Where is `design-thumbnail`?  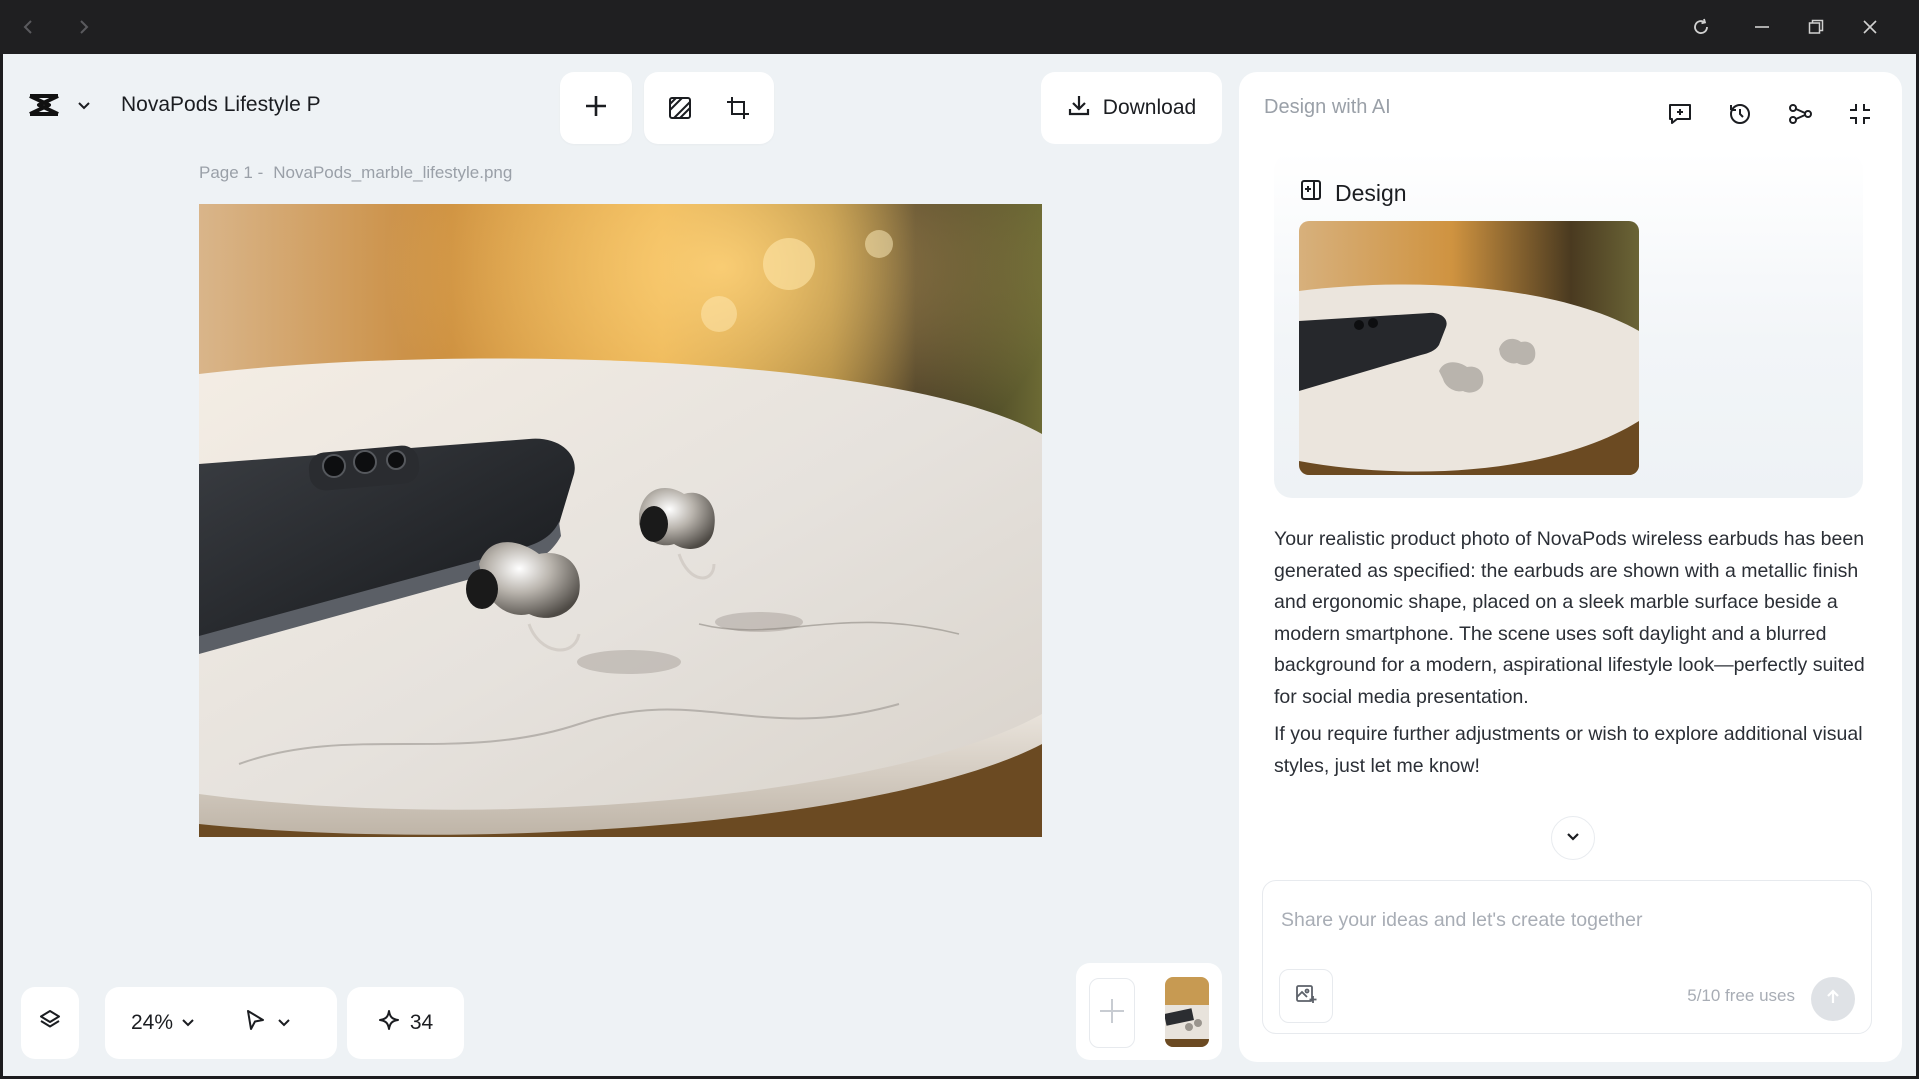 design-thumbnail is located at coordinates (1469, 348).